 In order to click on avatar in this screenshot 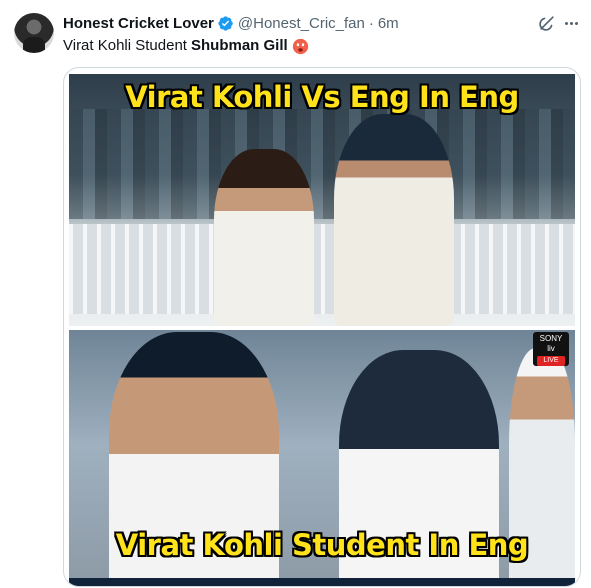, I will do `click(34, 33)`.